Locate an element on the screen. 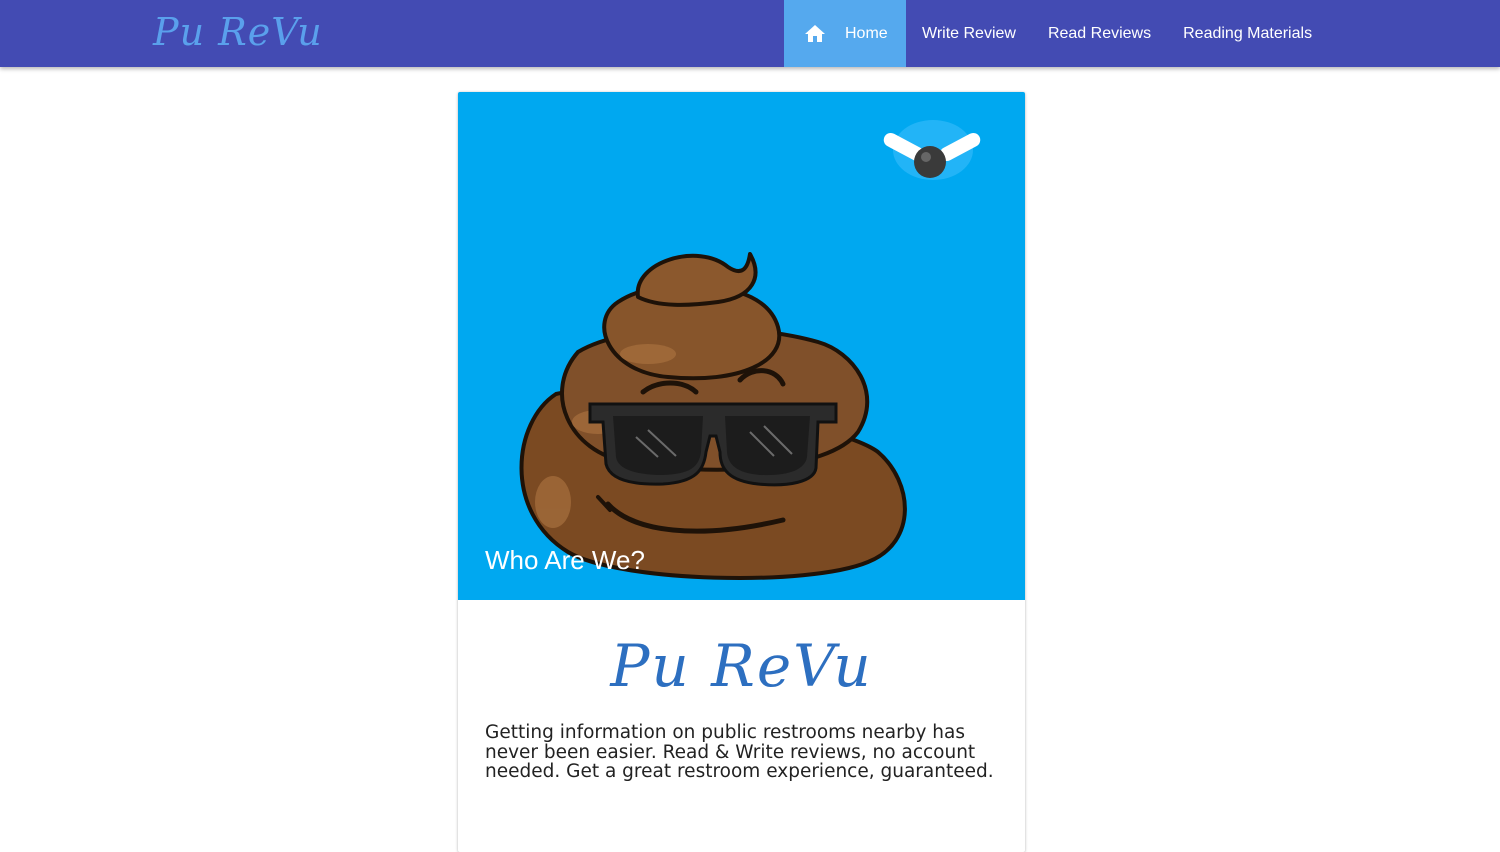 Image resolution: width=1500 pixels, height=852 pixels. nav-item-read-reviews: Read Reviews is located at coordinates (1099, 33).